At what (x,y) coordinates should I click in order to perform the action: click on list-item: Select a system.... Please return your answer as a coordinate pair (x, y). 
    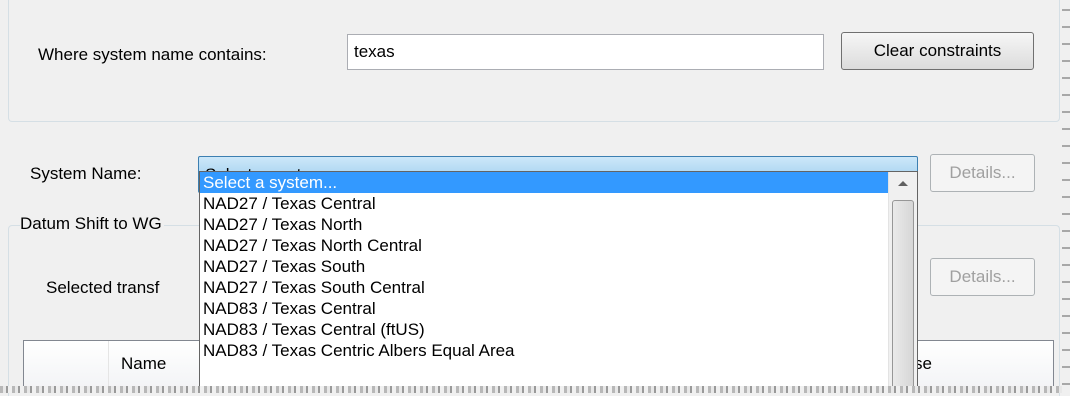
    Looking at the image, I should click on (558, 182).